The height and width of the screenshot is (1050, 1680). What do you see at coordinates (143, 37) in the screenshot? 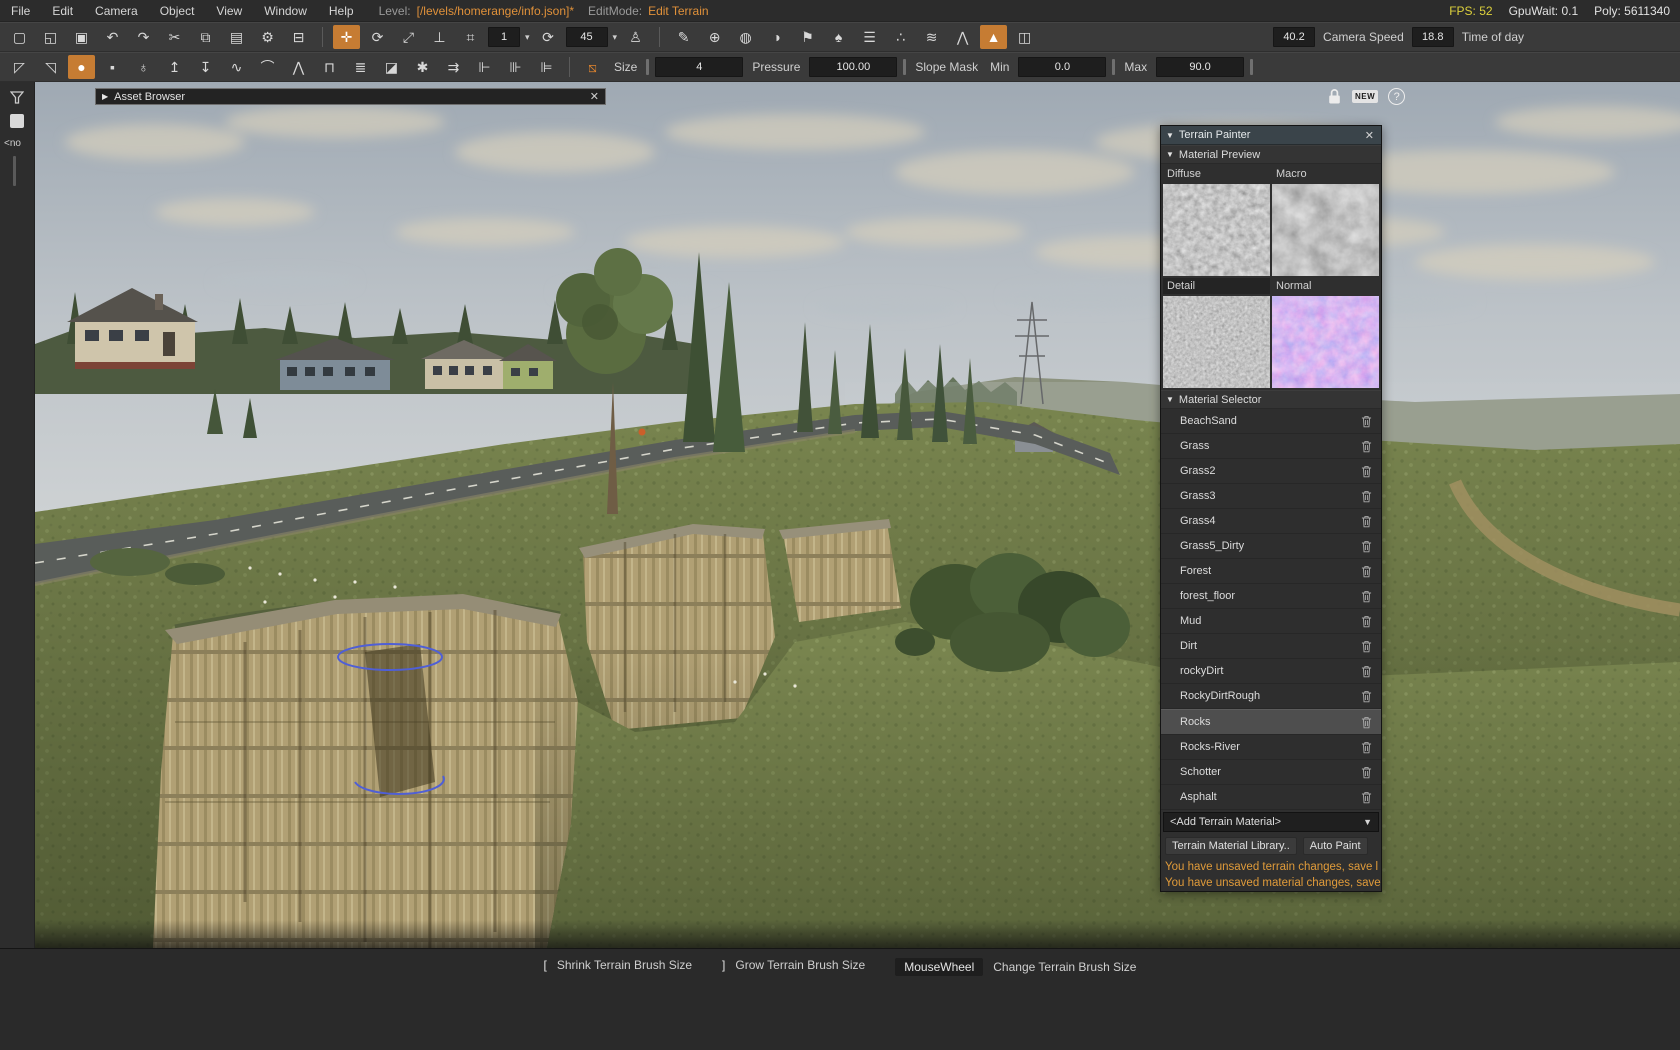
I see `redo-icon: ↷` at bounding box center [143, 37].